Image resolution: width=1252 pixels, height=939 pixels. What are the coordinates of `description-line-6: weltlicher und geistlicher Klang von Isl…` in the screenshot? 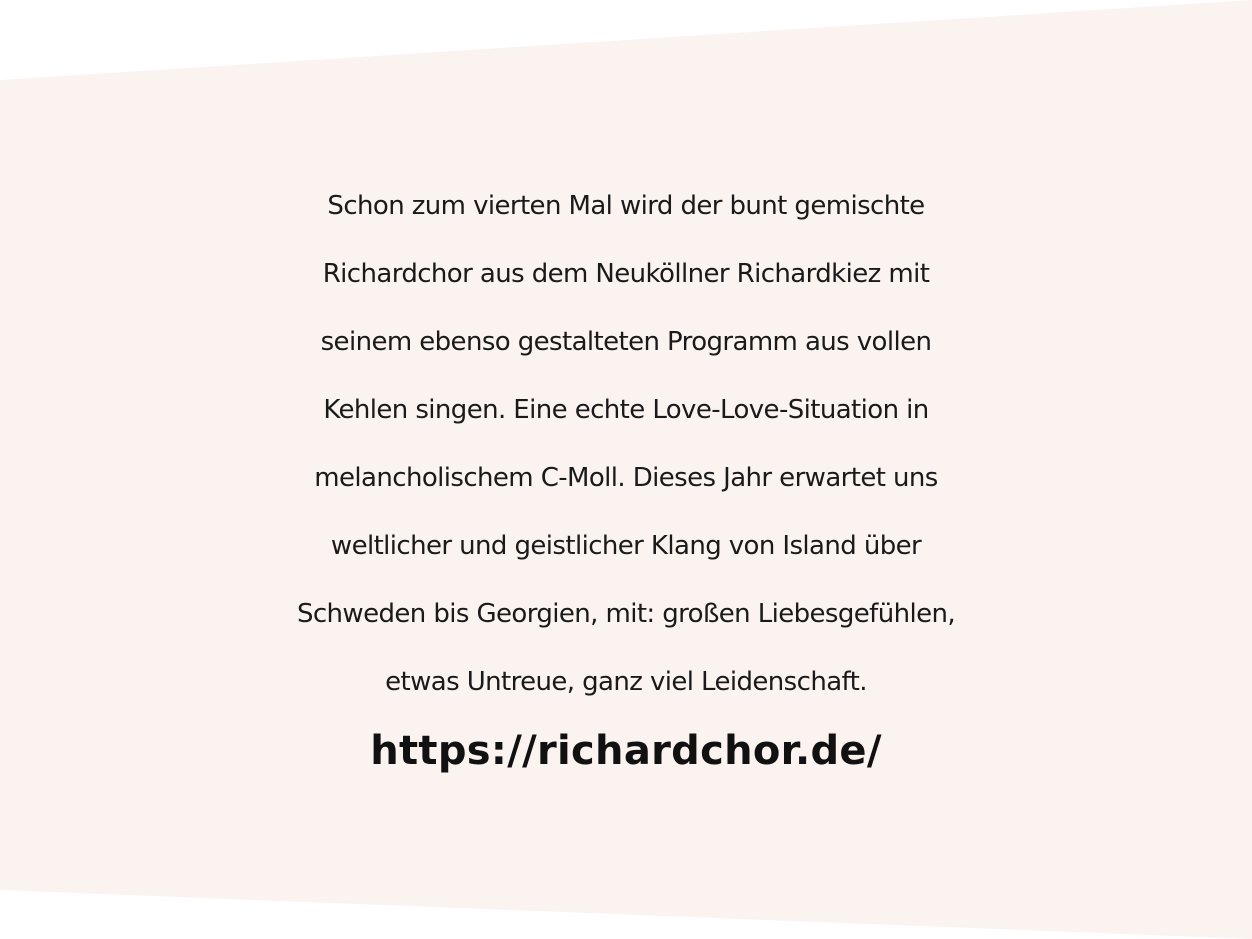 It's located at (626, 546).